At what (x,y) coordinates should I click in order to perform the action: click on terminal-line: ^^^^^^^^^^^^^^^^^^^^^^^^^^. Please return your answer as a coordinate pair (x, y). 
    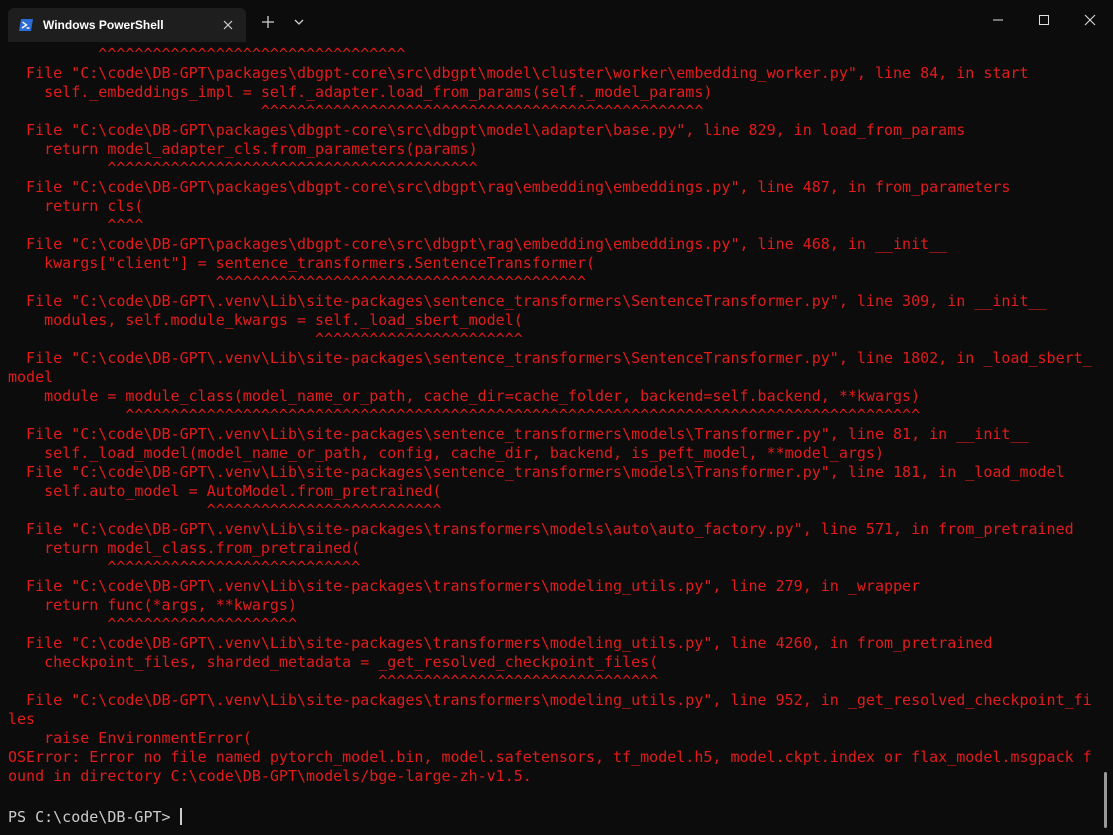
    Looking at the image, I should click on (225, 510).